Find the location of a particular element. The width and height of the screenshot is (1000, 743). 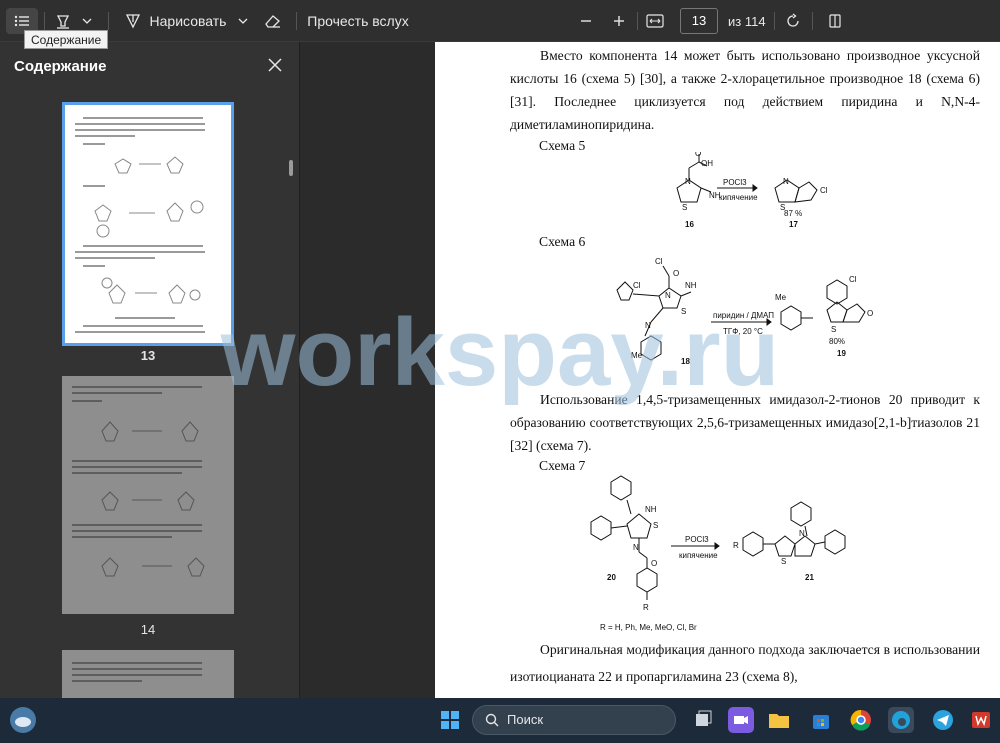

condition-label: ТГФ, 20 °С is located at coordinates (743, 331).